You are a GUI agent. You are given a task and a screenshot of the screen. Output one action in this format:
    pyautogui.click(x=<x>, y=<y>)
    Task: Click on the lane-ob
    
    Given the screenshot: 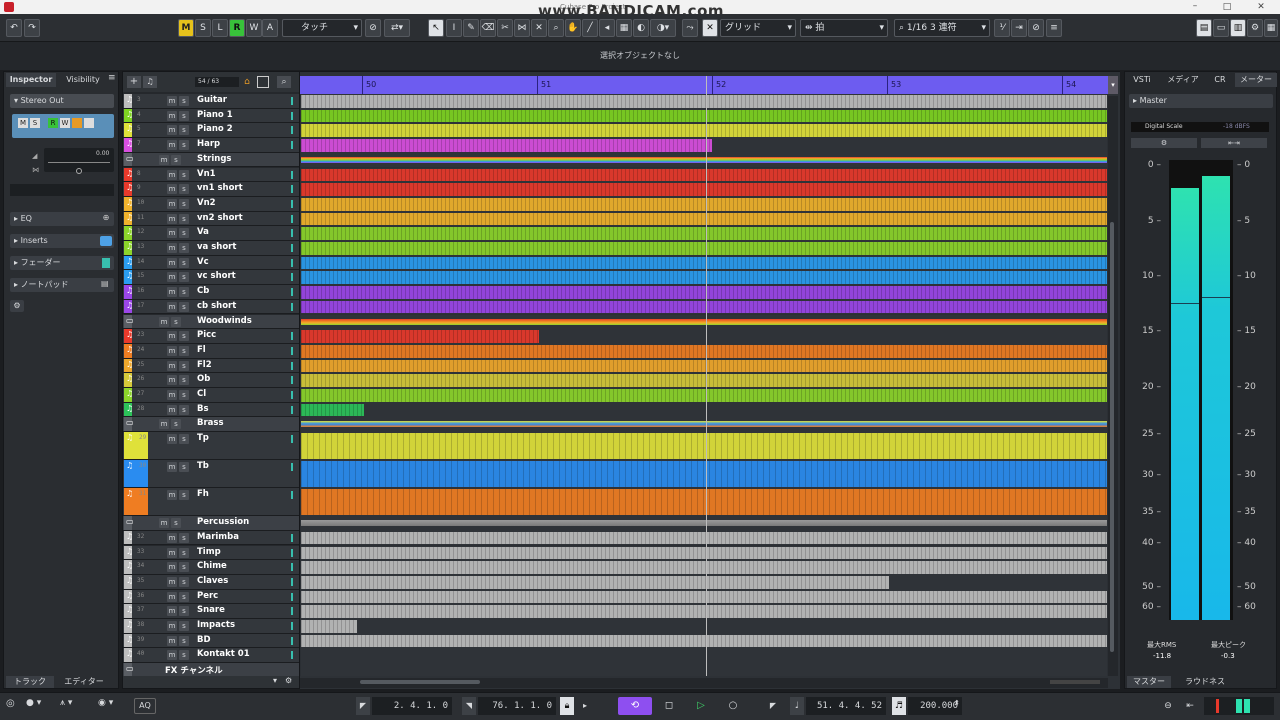 What is the action you would take?
    pyautogui.click(x=704, y=380)
    